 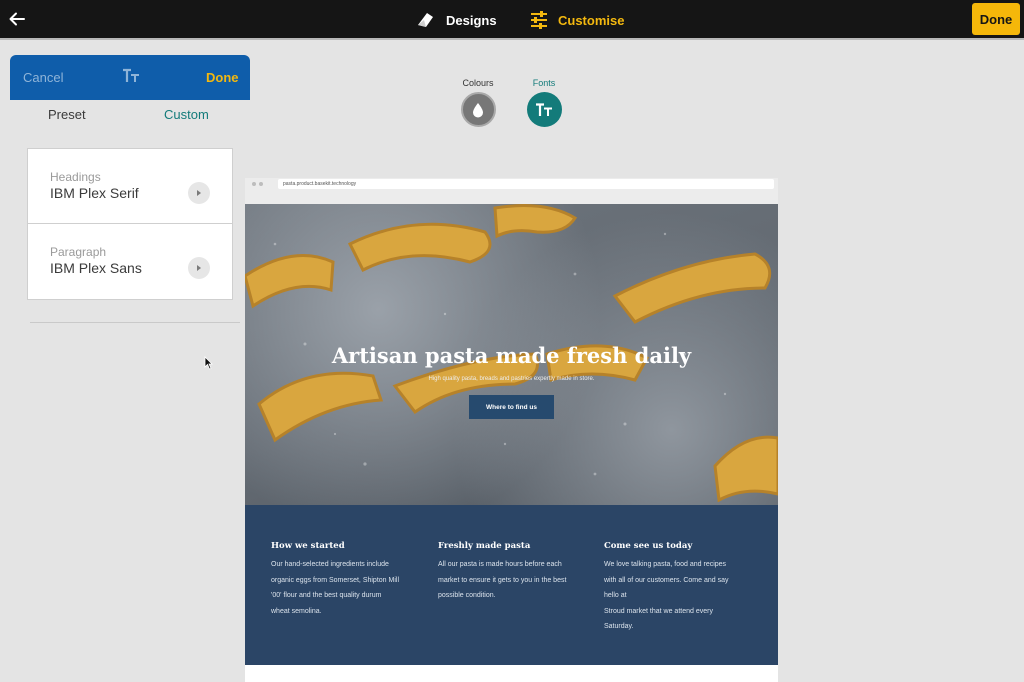 I want to click on headings-label: Headings, so click(x=75, y=177).